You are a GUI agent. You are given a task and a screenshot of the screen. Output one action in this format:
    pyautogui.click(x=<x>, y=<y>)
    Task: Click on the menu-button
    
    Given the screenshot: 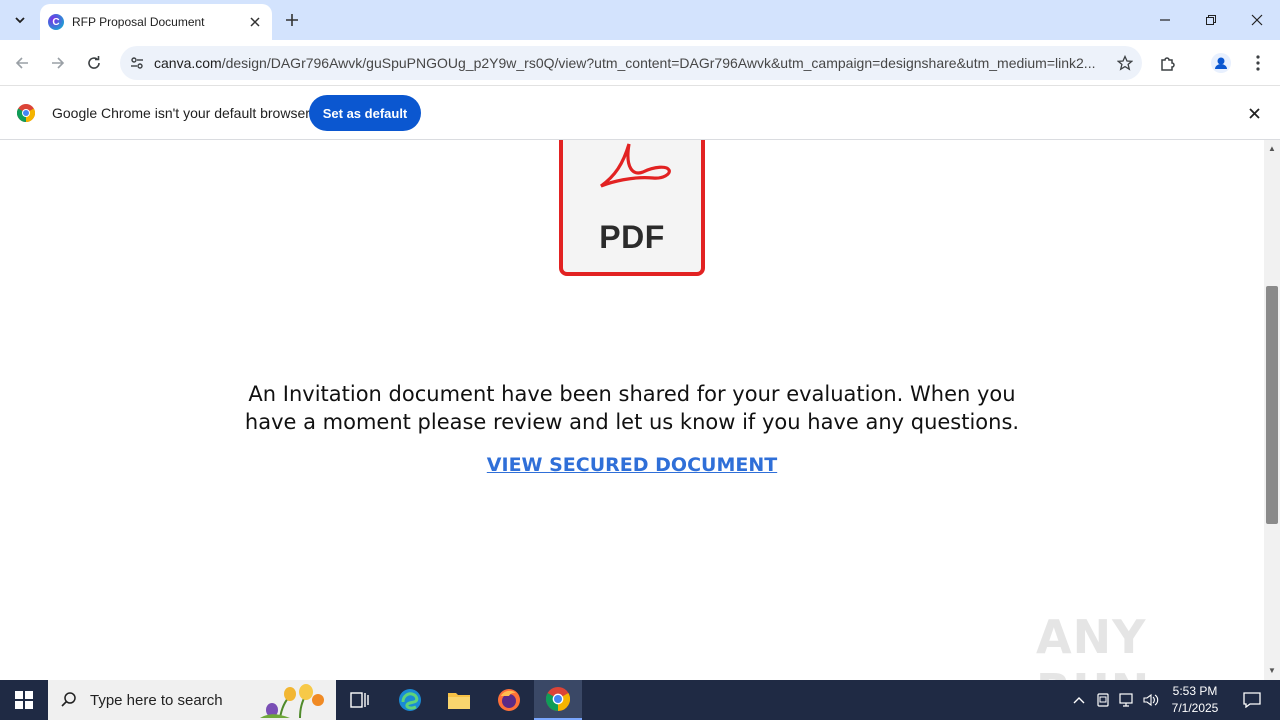 What is the action you would take?
    pyautogui.click(x=1258, y=63)
    